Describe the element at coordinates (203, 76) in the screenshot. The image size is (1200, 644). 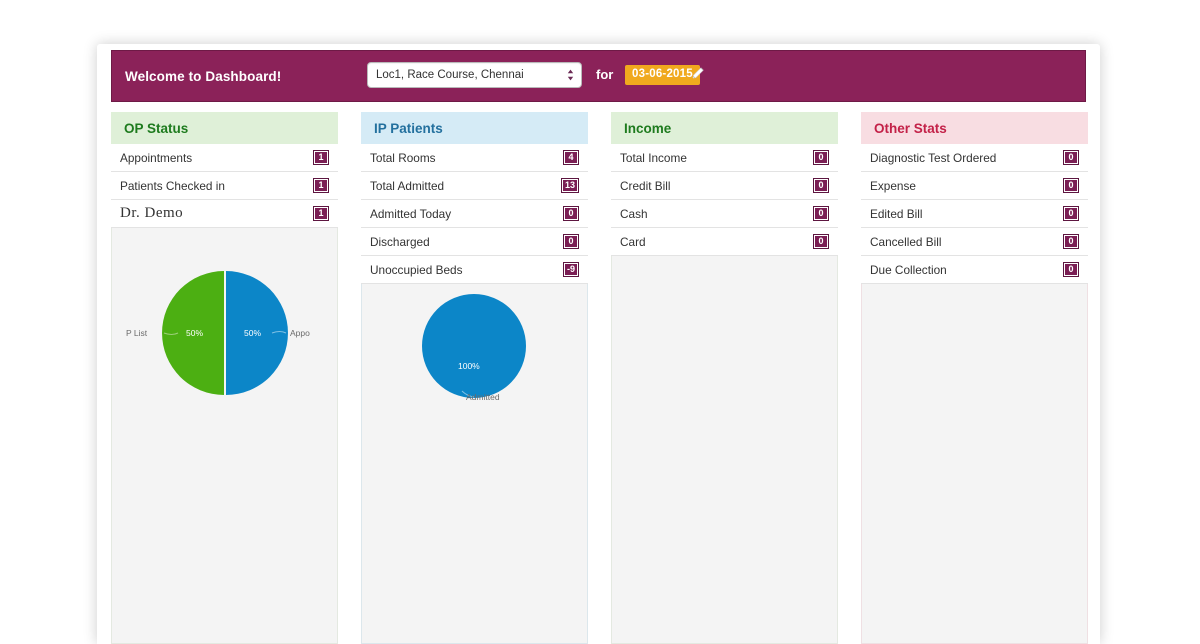
I see `welcome-title: Welcome to Dashboard!` at that location.